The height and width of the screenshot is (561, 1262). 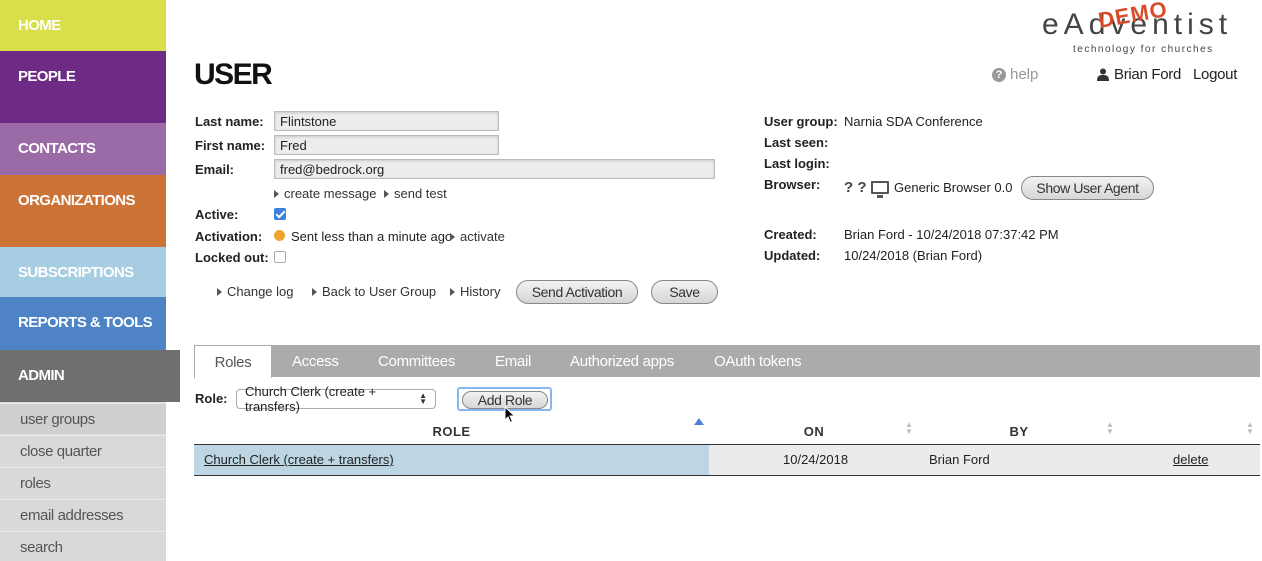 What do you see at coordinates (758, 361) in the screenshot?
I see `tab-oauth-tokens: OAuth tokens` at bounding box center [758, 361].